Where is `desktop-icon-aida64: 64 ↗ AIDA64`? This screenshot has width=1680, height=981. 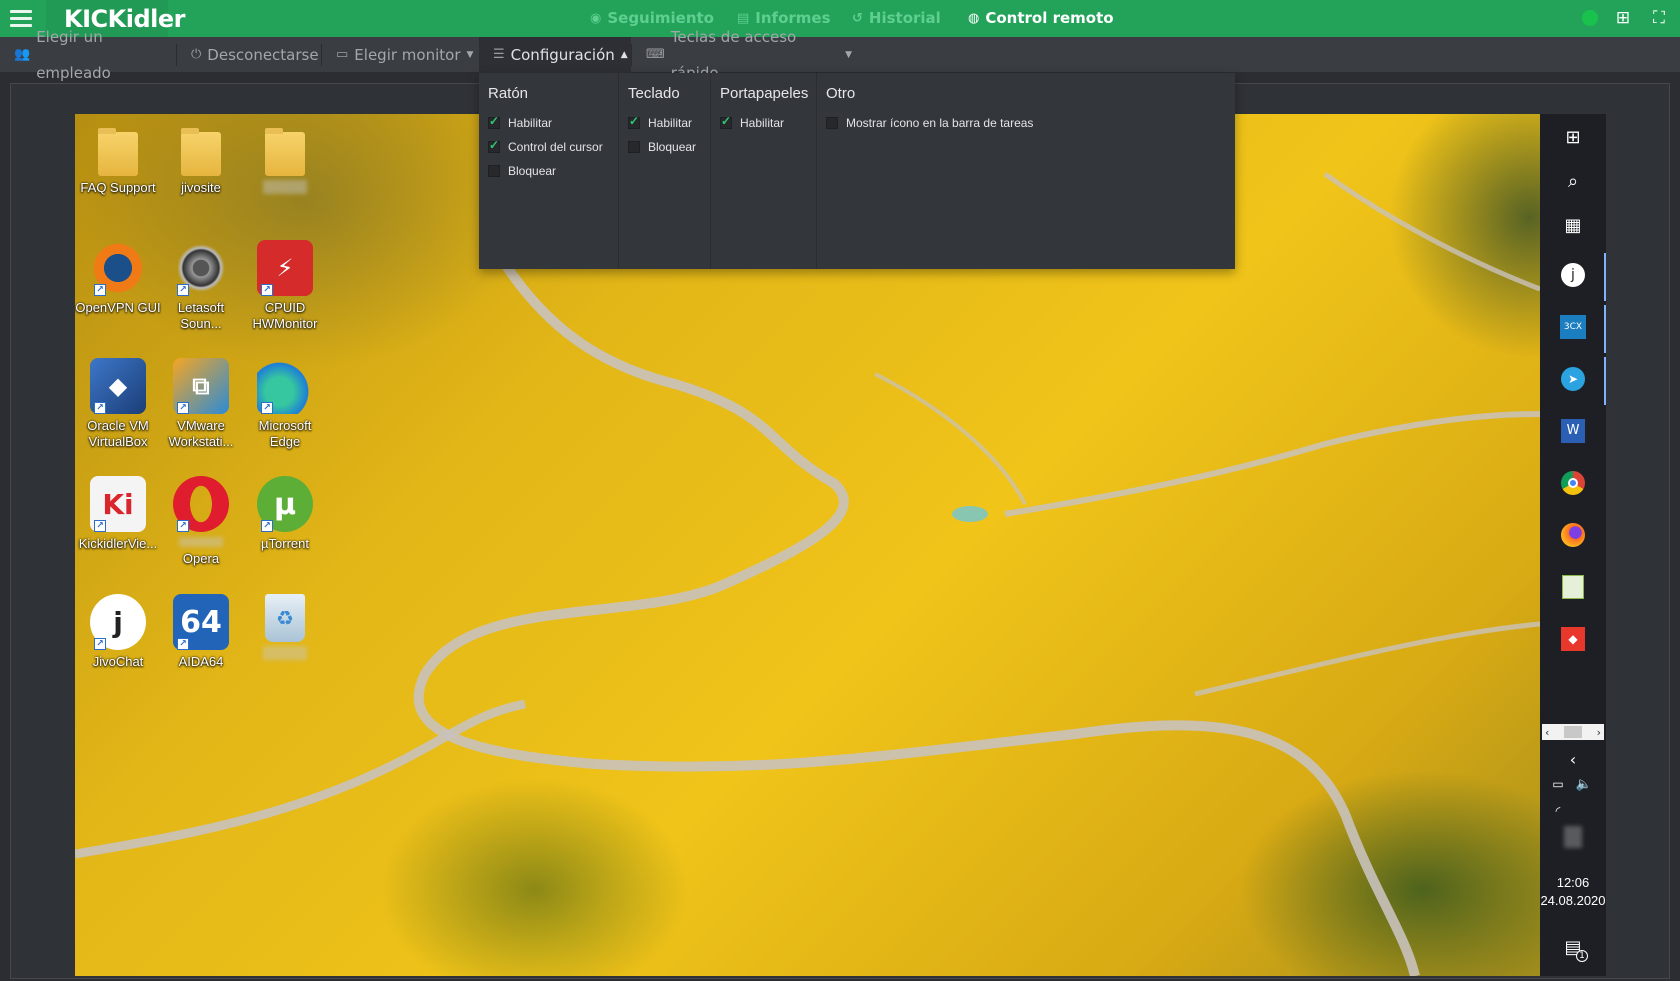
desktop-icon-aida64: 64 ↗ AIDA64 is located at coordinates (201, 632).